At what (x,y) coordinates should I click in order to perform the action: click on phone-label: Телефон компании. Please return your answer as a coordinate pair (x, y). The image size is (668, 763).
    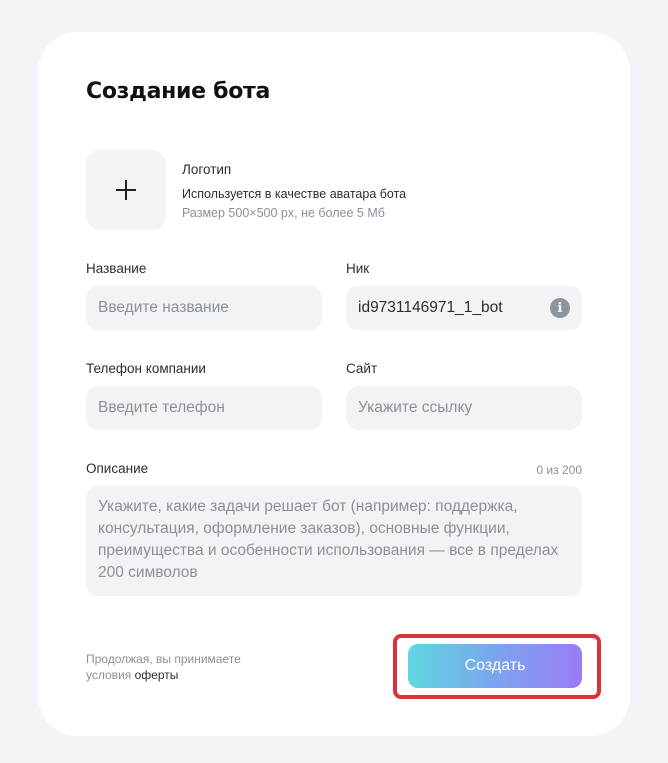
    Looking at the image, I should click on (146, 368).